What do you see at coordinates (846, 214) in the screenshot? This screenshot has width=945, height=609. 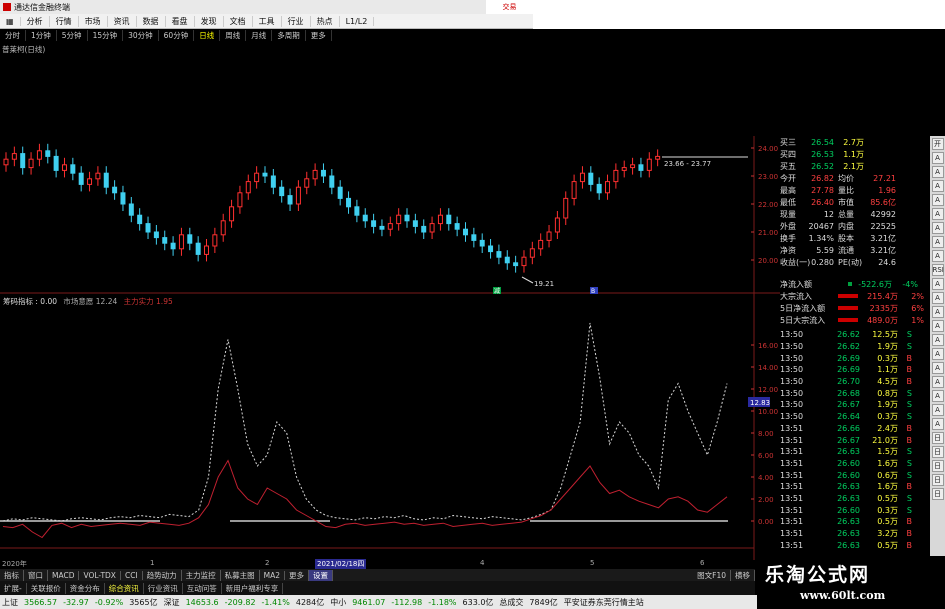 I see `stat-label: 总量` at bounding box center [846, 214].